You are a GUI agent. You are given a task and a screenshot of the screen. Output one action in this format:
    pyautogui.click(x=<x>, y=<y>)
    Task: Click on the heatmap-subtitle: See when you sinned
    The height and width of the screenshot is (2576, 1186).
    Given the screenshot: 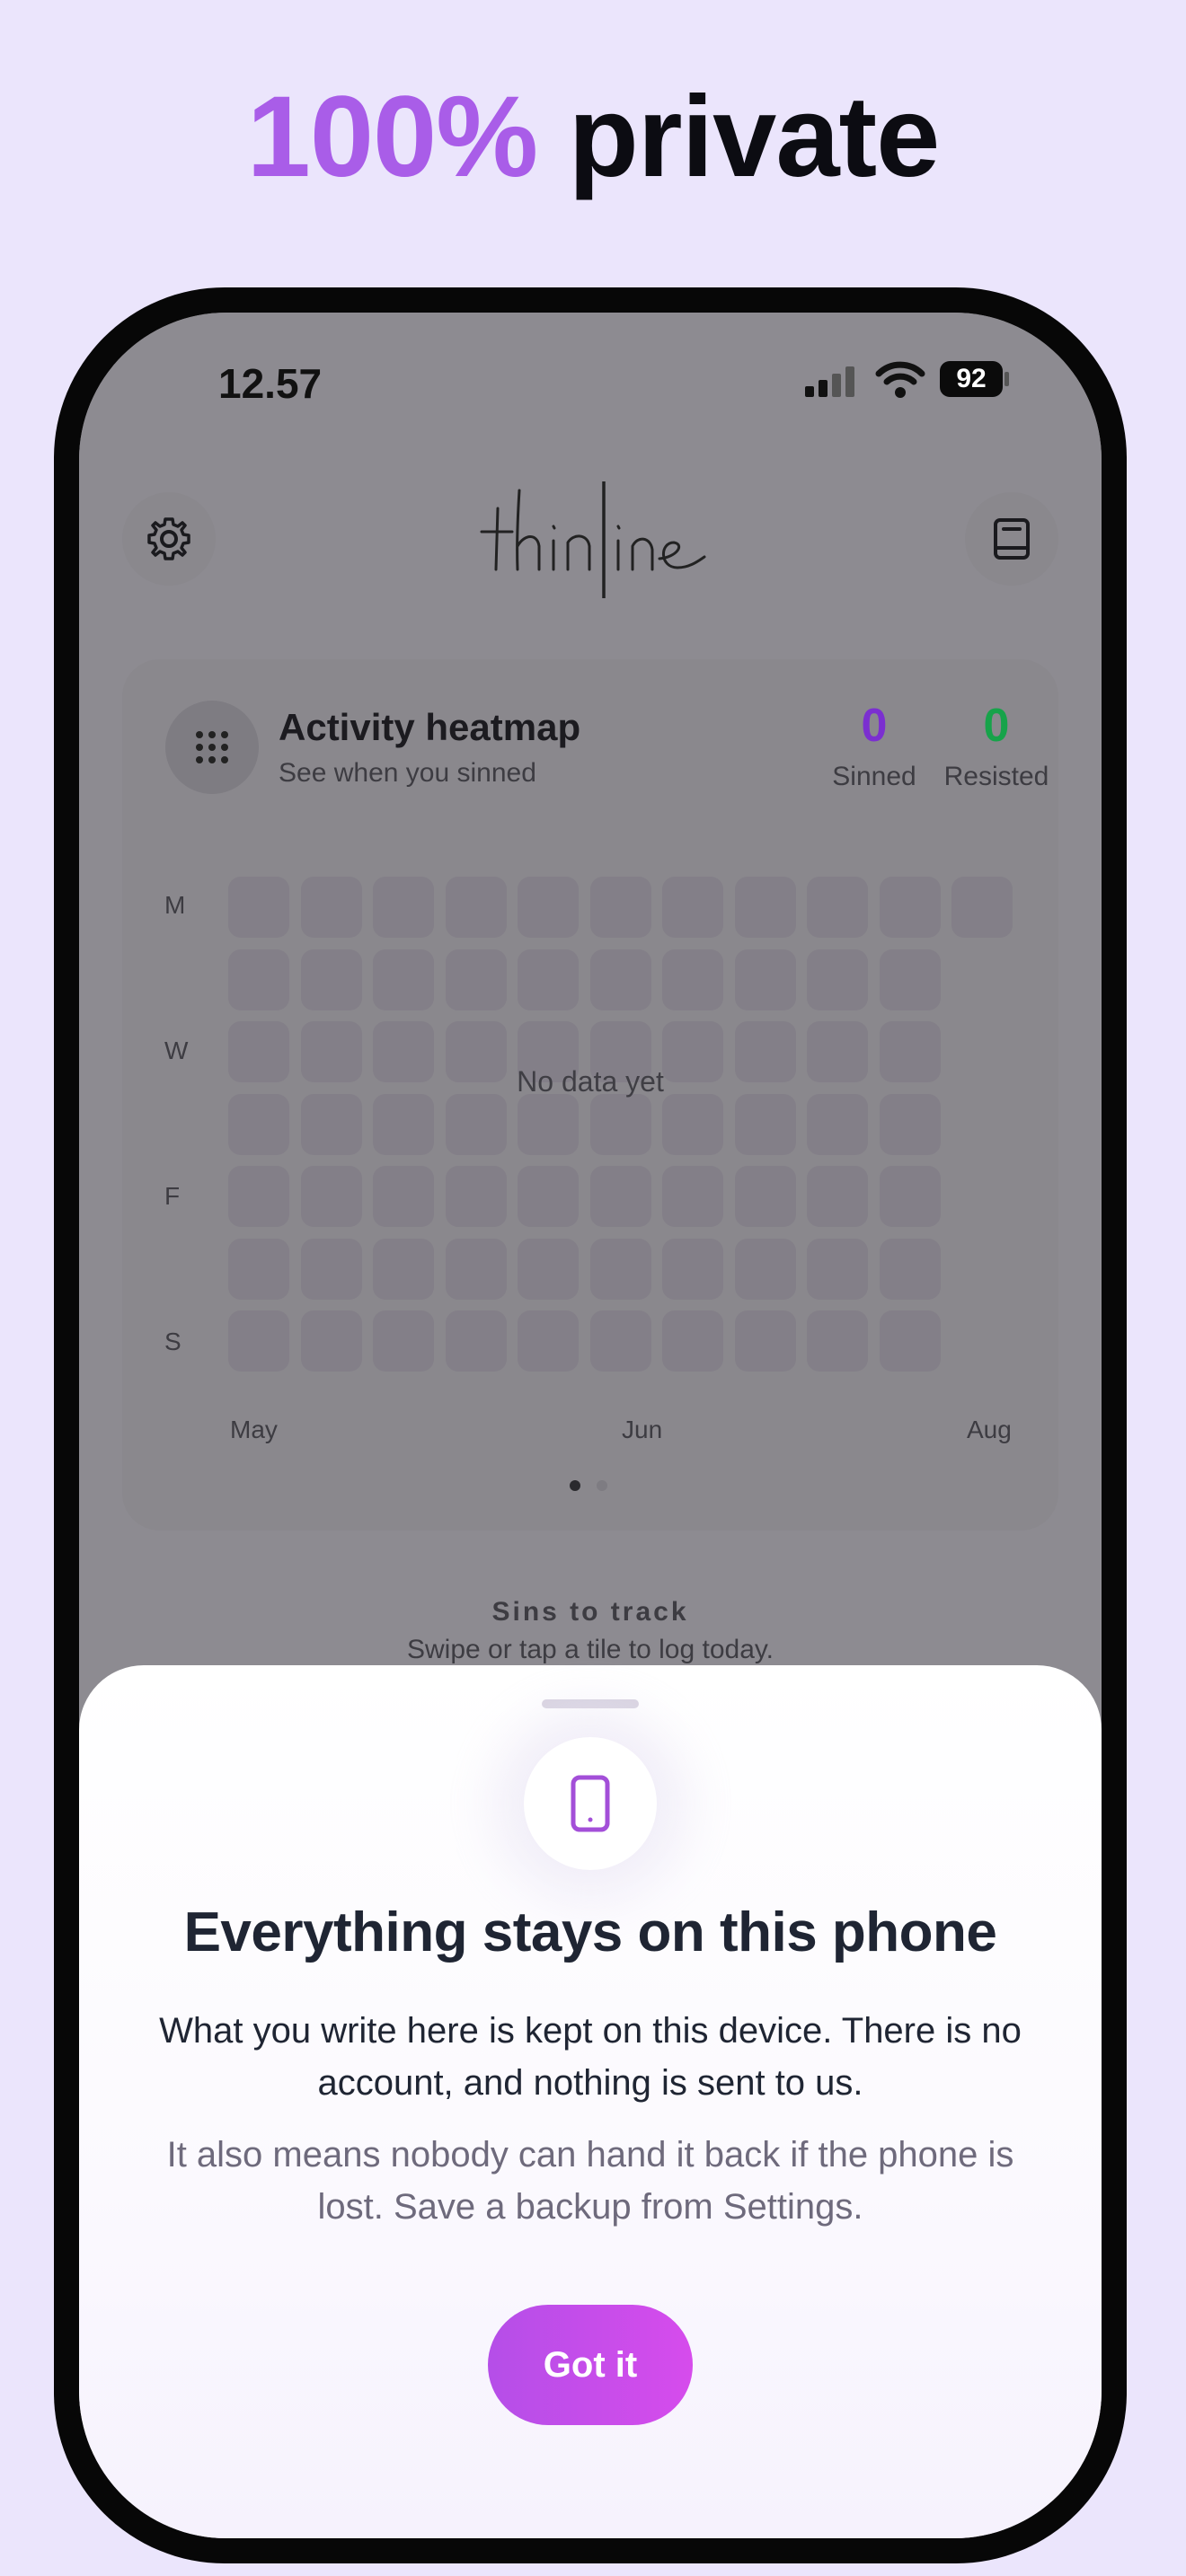 What is the action you would take?
    pyautogui.click(x=407, y=773)
    